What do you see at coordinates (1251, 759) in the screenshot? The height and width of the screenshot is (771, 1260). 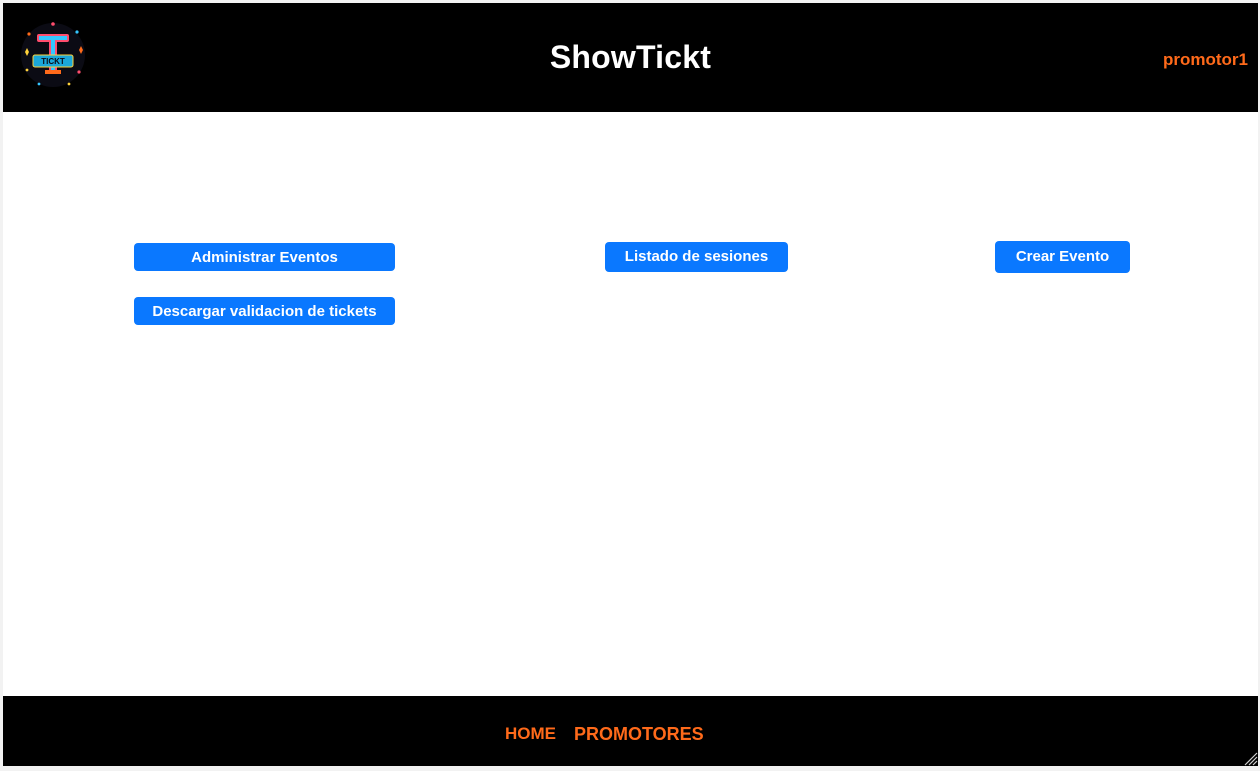 I see `resize-handle-icon` at bounding box center [1251, 759].